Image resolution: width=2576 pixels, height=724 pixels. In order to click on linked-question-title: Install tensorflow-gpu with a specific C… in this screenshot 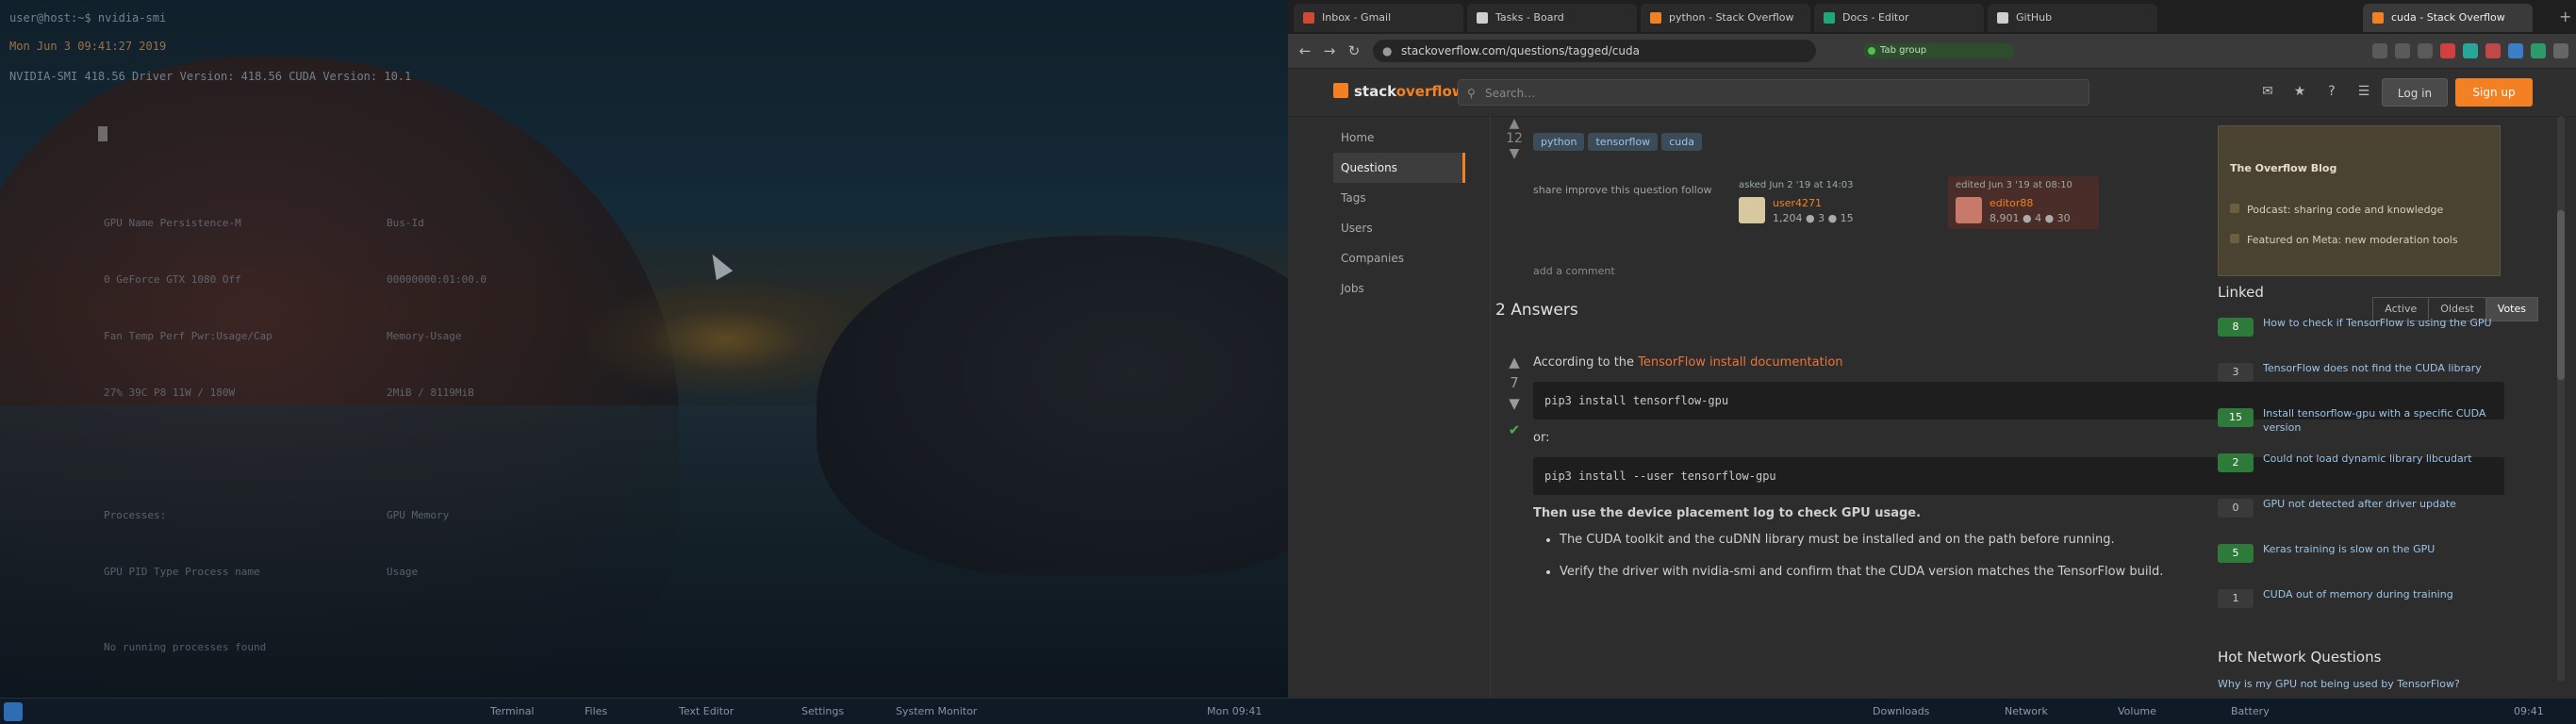, I will do `click(2381, 420)`.